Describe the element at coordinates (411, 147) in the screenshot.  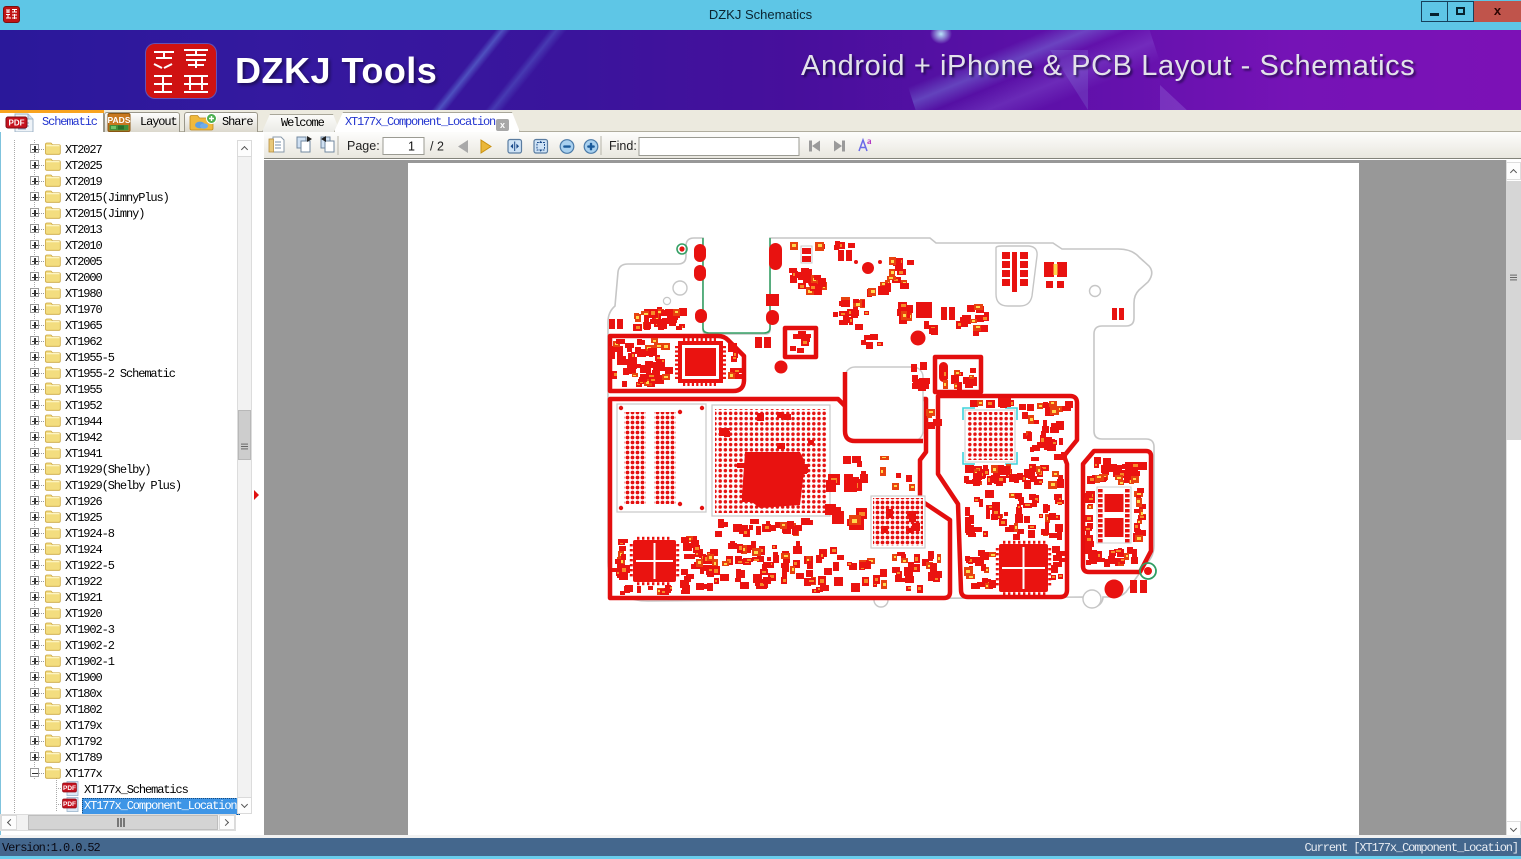
I see `svg-text: 1` at that location.